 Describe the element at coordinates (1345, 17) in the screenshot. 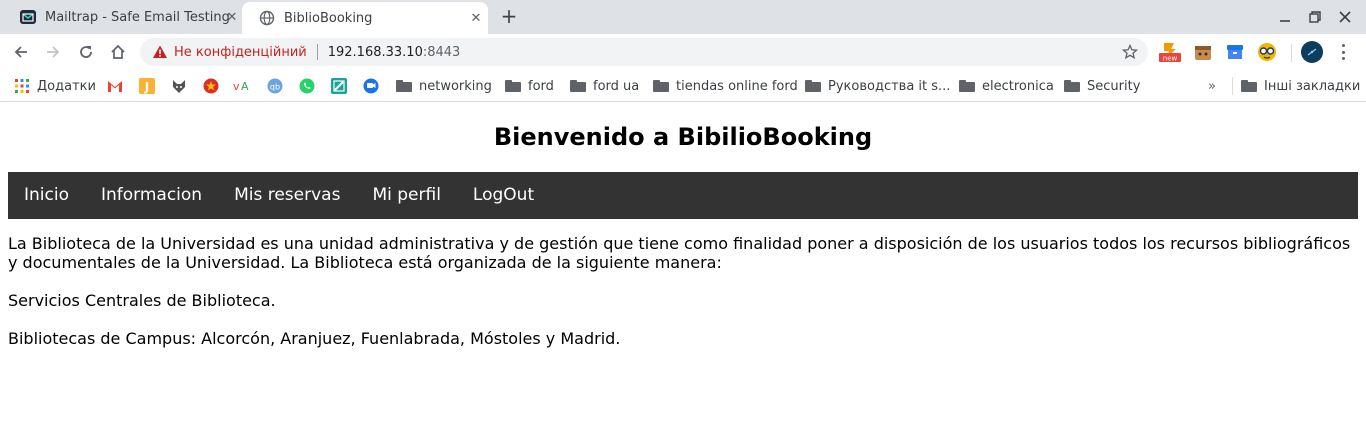

I see `close-window-icon` at that location.